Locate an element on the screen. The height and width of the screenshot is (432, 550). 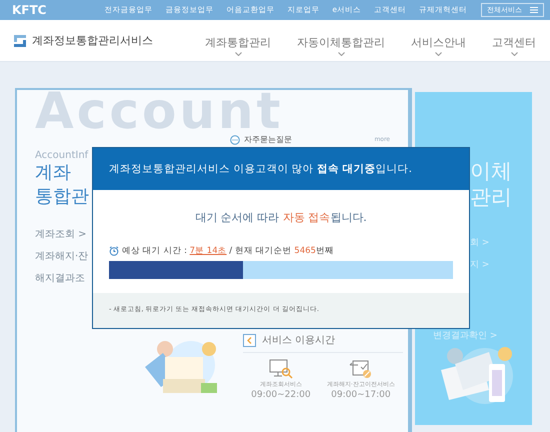
section-heading: 관리 is located at coordinates (491, 197).